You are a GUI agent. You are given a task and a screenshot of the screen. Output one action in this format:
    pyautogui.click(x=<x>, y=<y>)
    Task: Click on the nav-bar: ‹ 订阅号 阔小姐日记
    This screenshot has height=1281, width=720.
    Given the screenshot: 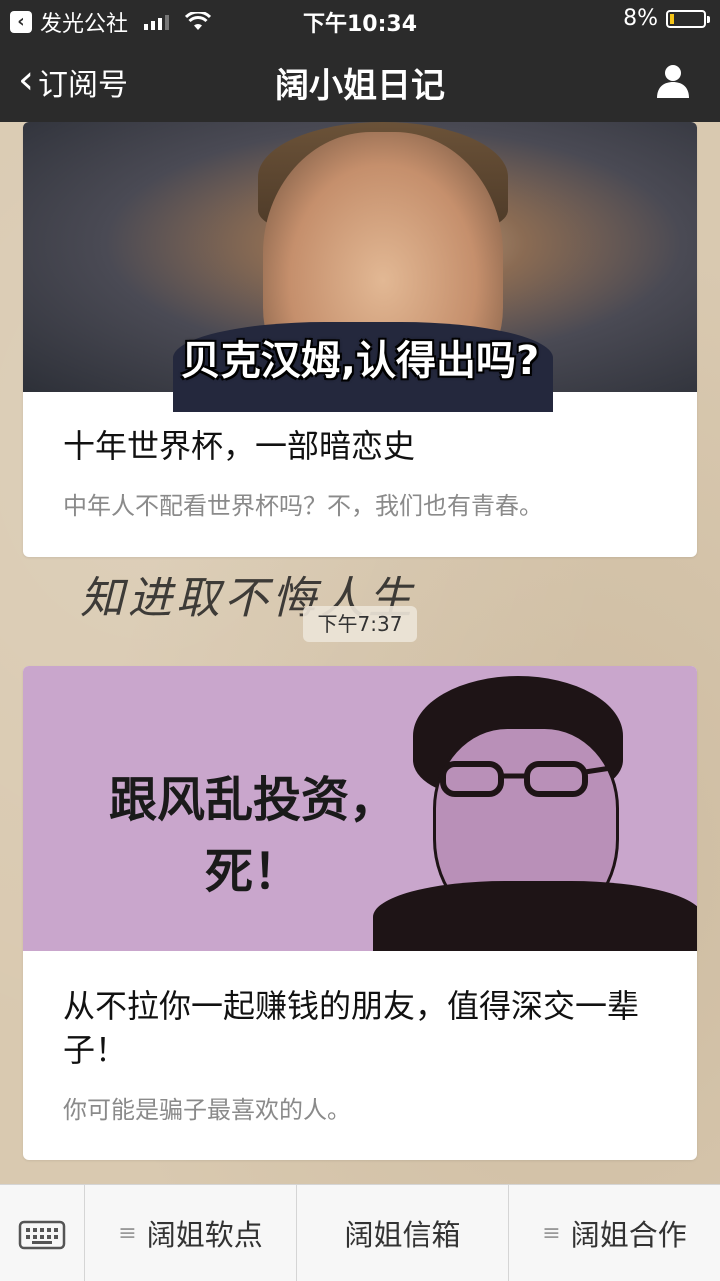 What is the action you would take?
    pyautogui.click(x=360, y=81)
    